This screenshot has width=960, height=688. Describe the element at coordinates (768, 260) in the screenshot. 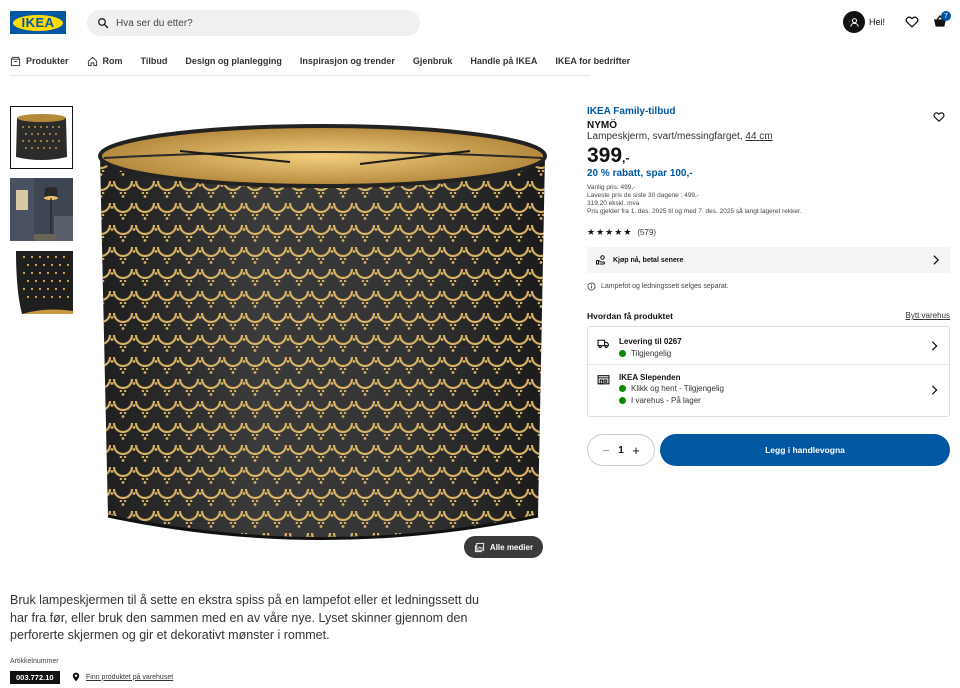

I see `buy-now-pay-later-banner: Kjøp nå, betal senere` at that location.